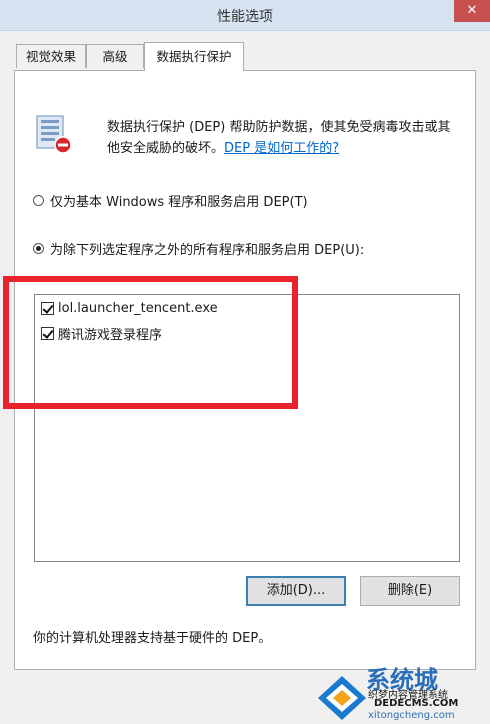  What do you see at coordinates (38, 200) in the screenshot?
I see `radio-basic` at bounding box center [38, 200].